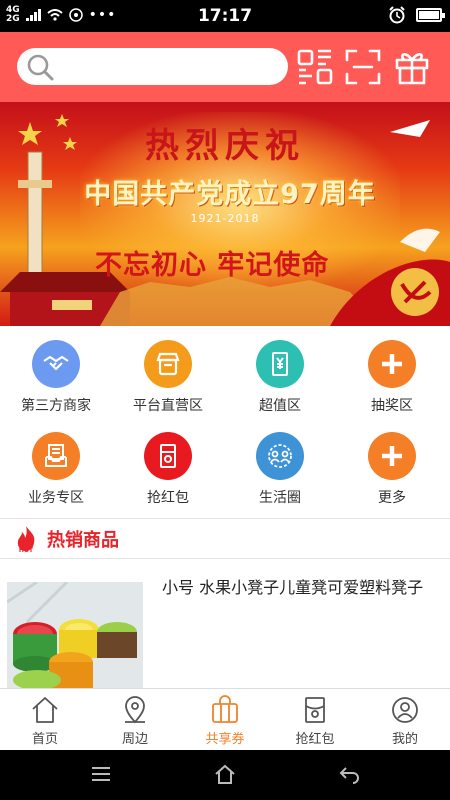 Image resolution: width=450 pixels, height=800 pixels. Describe the element at coordinates (315, 67) in the screenshot. I see `qrcode-icon` at that location.